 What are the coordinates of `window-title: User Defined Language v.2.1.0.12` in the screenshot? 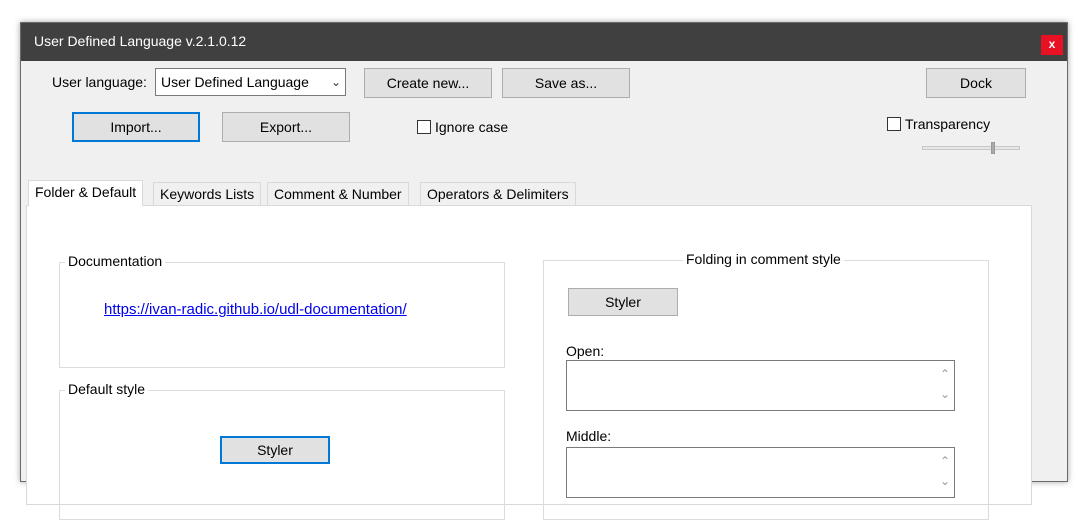 It's located at (140, 41).